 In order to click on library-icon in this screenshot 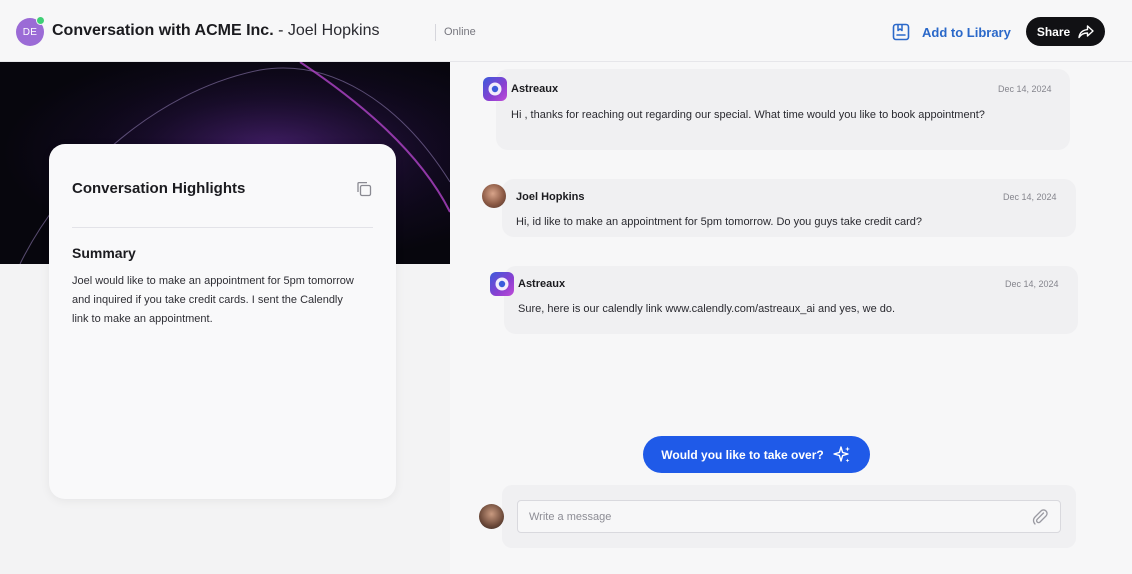, I will do `click(901, 32)`.